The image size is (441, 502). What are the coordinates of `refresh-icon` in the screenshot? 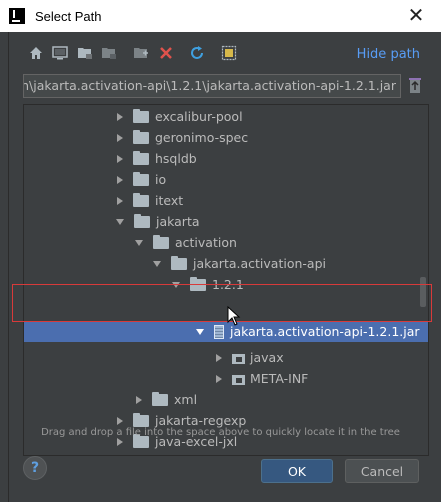 It's located at (197, 53).